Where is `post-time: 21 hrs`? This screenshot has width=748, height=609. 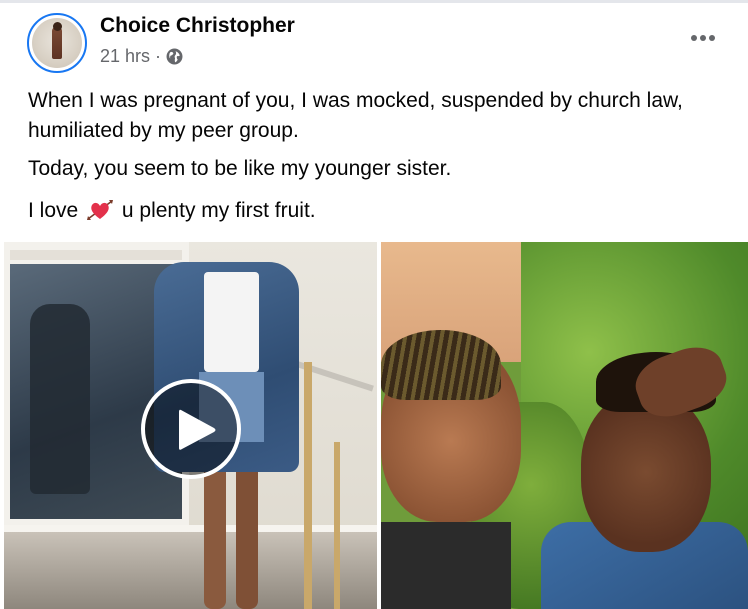 post-time: 21 hrs is located at coordinates (125, 56).